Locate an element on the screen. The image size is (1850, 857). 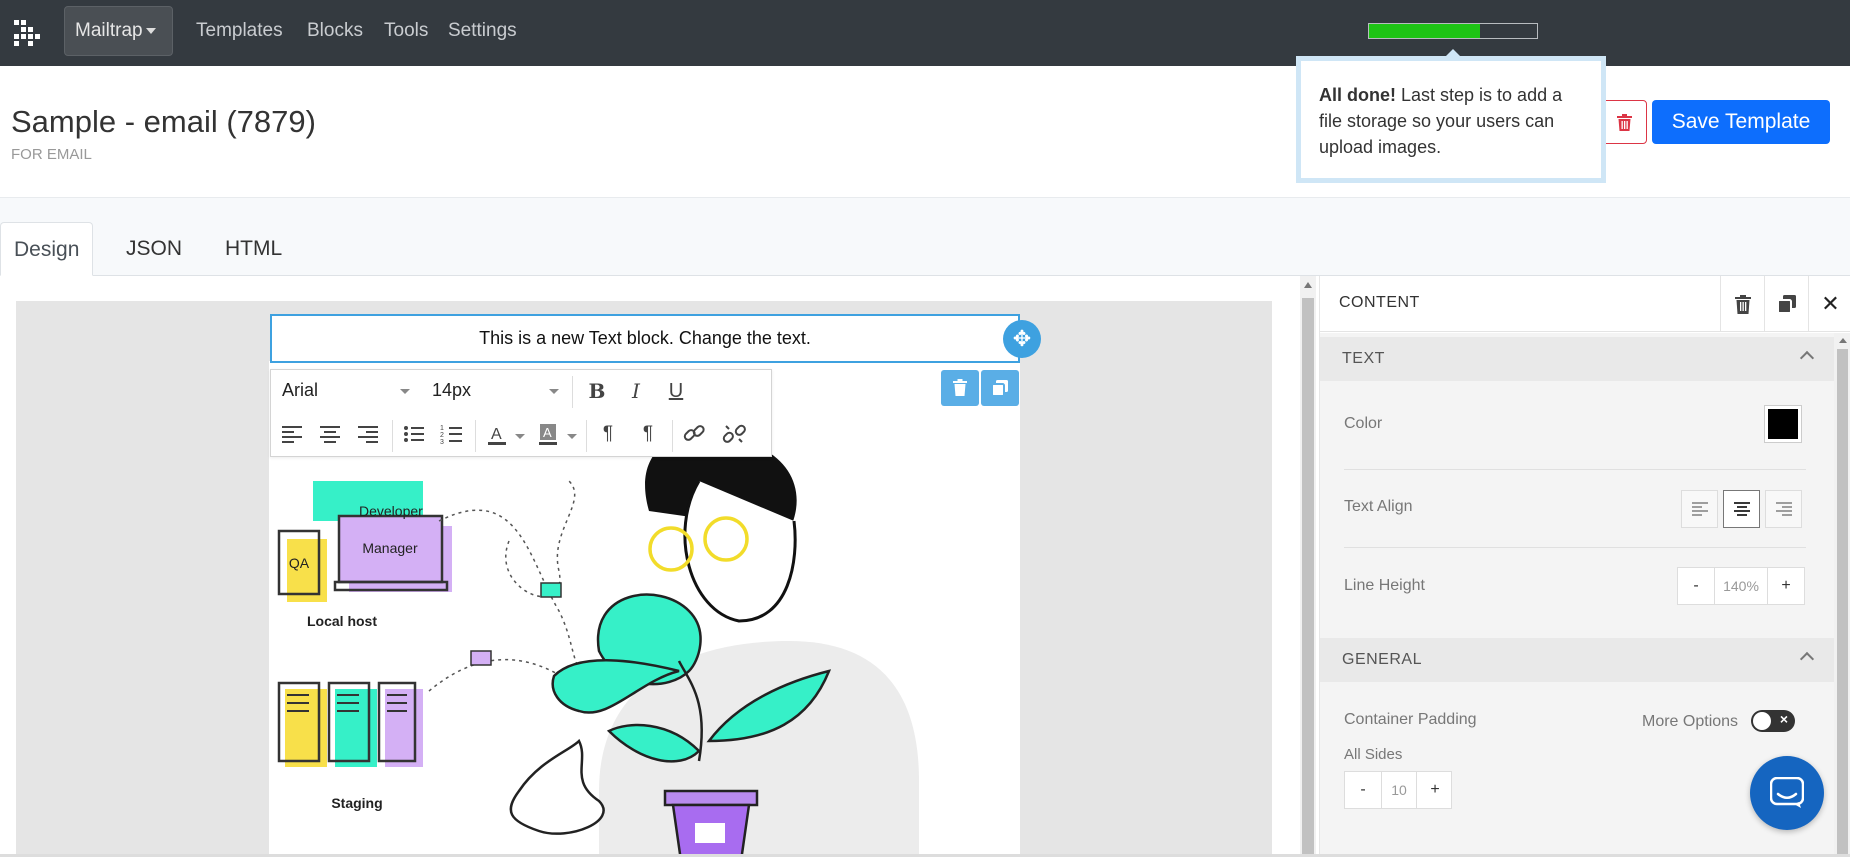
all-sides-label: All Sides is located at coordinates (1373, 754).